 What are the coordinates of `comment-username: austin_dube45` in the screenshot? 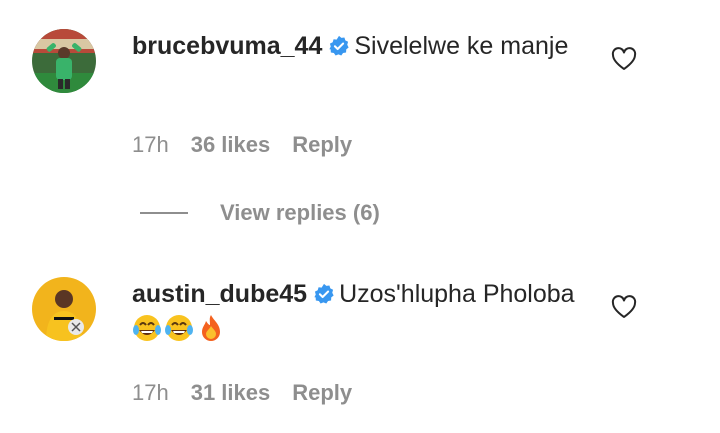 It's located at (219, 294).